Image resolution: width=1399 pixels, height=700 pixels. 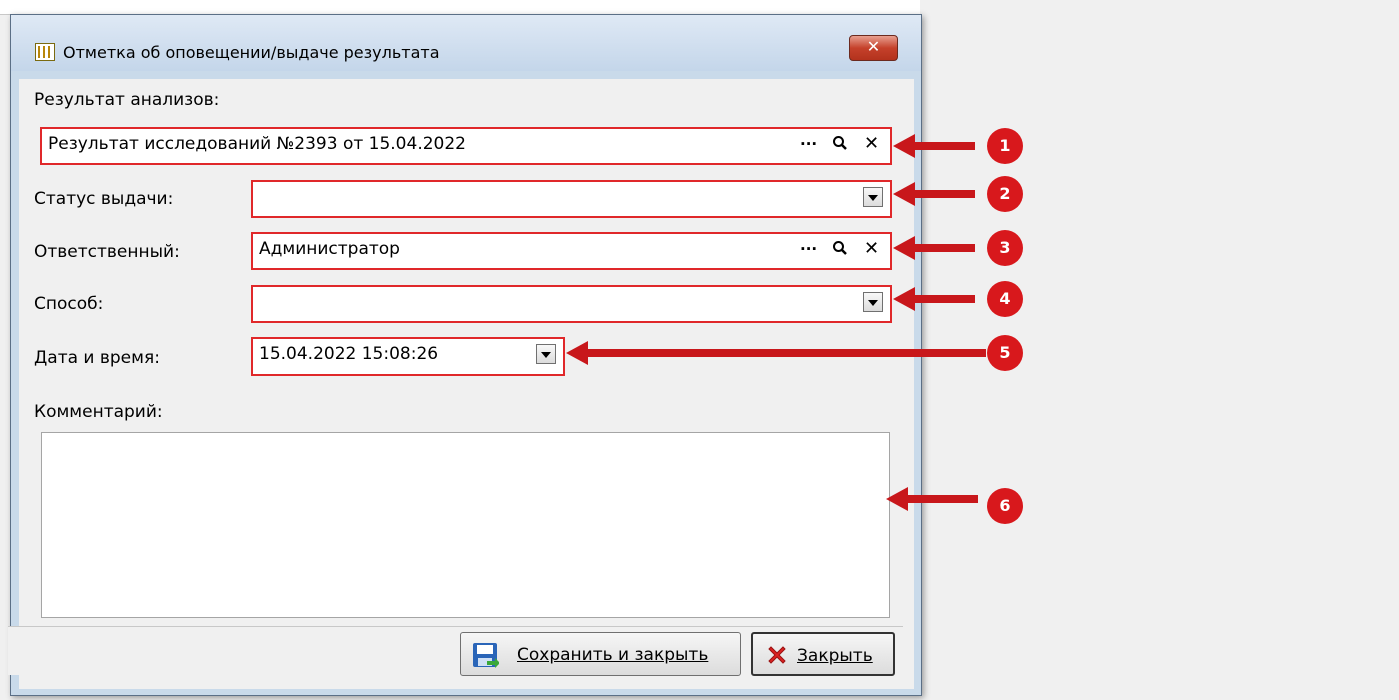 I want to click on method-dropdown-arrow-icon, so click(x=873, y=302).